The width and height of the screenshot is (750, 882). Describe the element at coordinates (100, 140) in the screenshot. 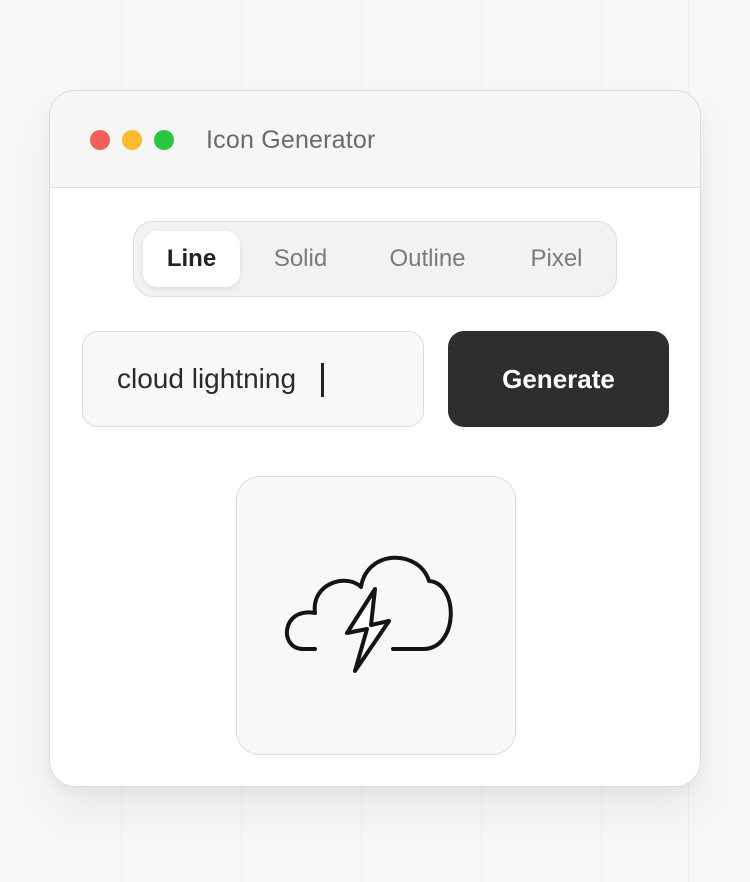

I see `close-window-button` at that location.